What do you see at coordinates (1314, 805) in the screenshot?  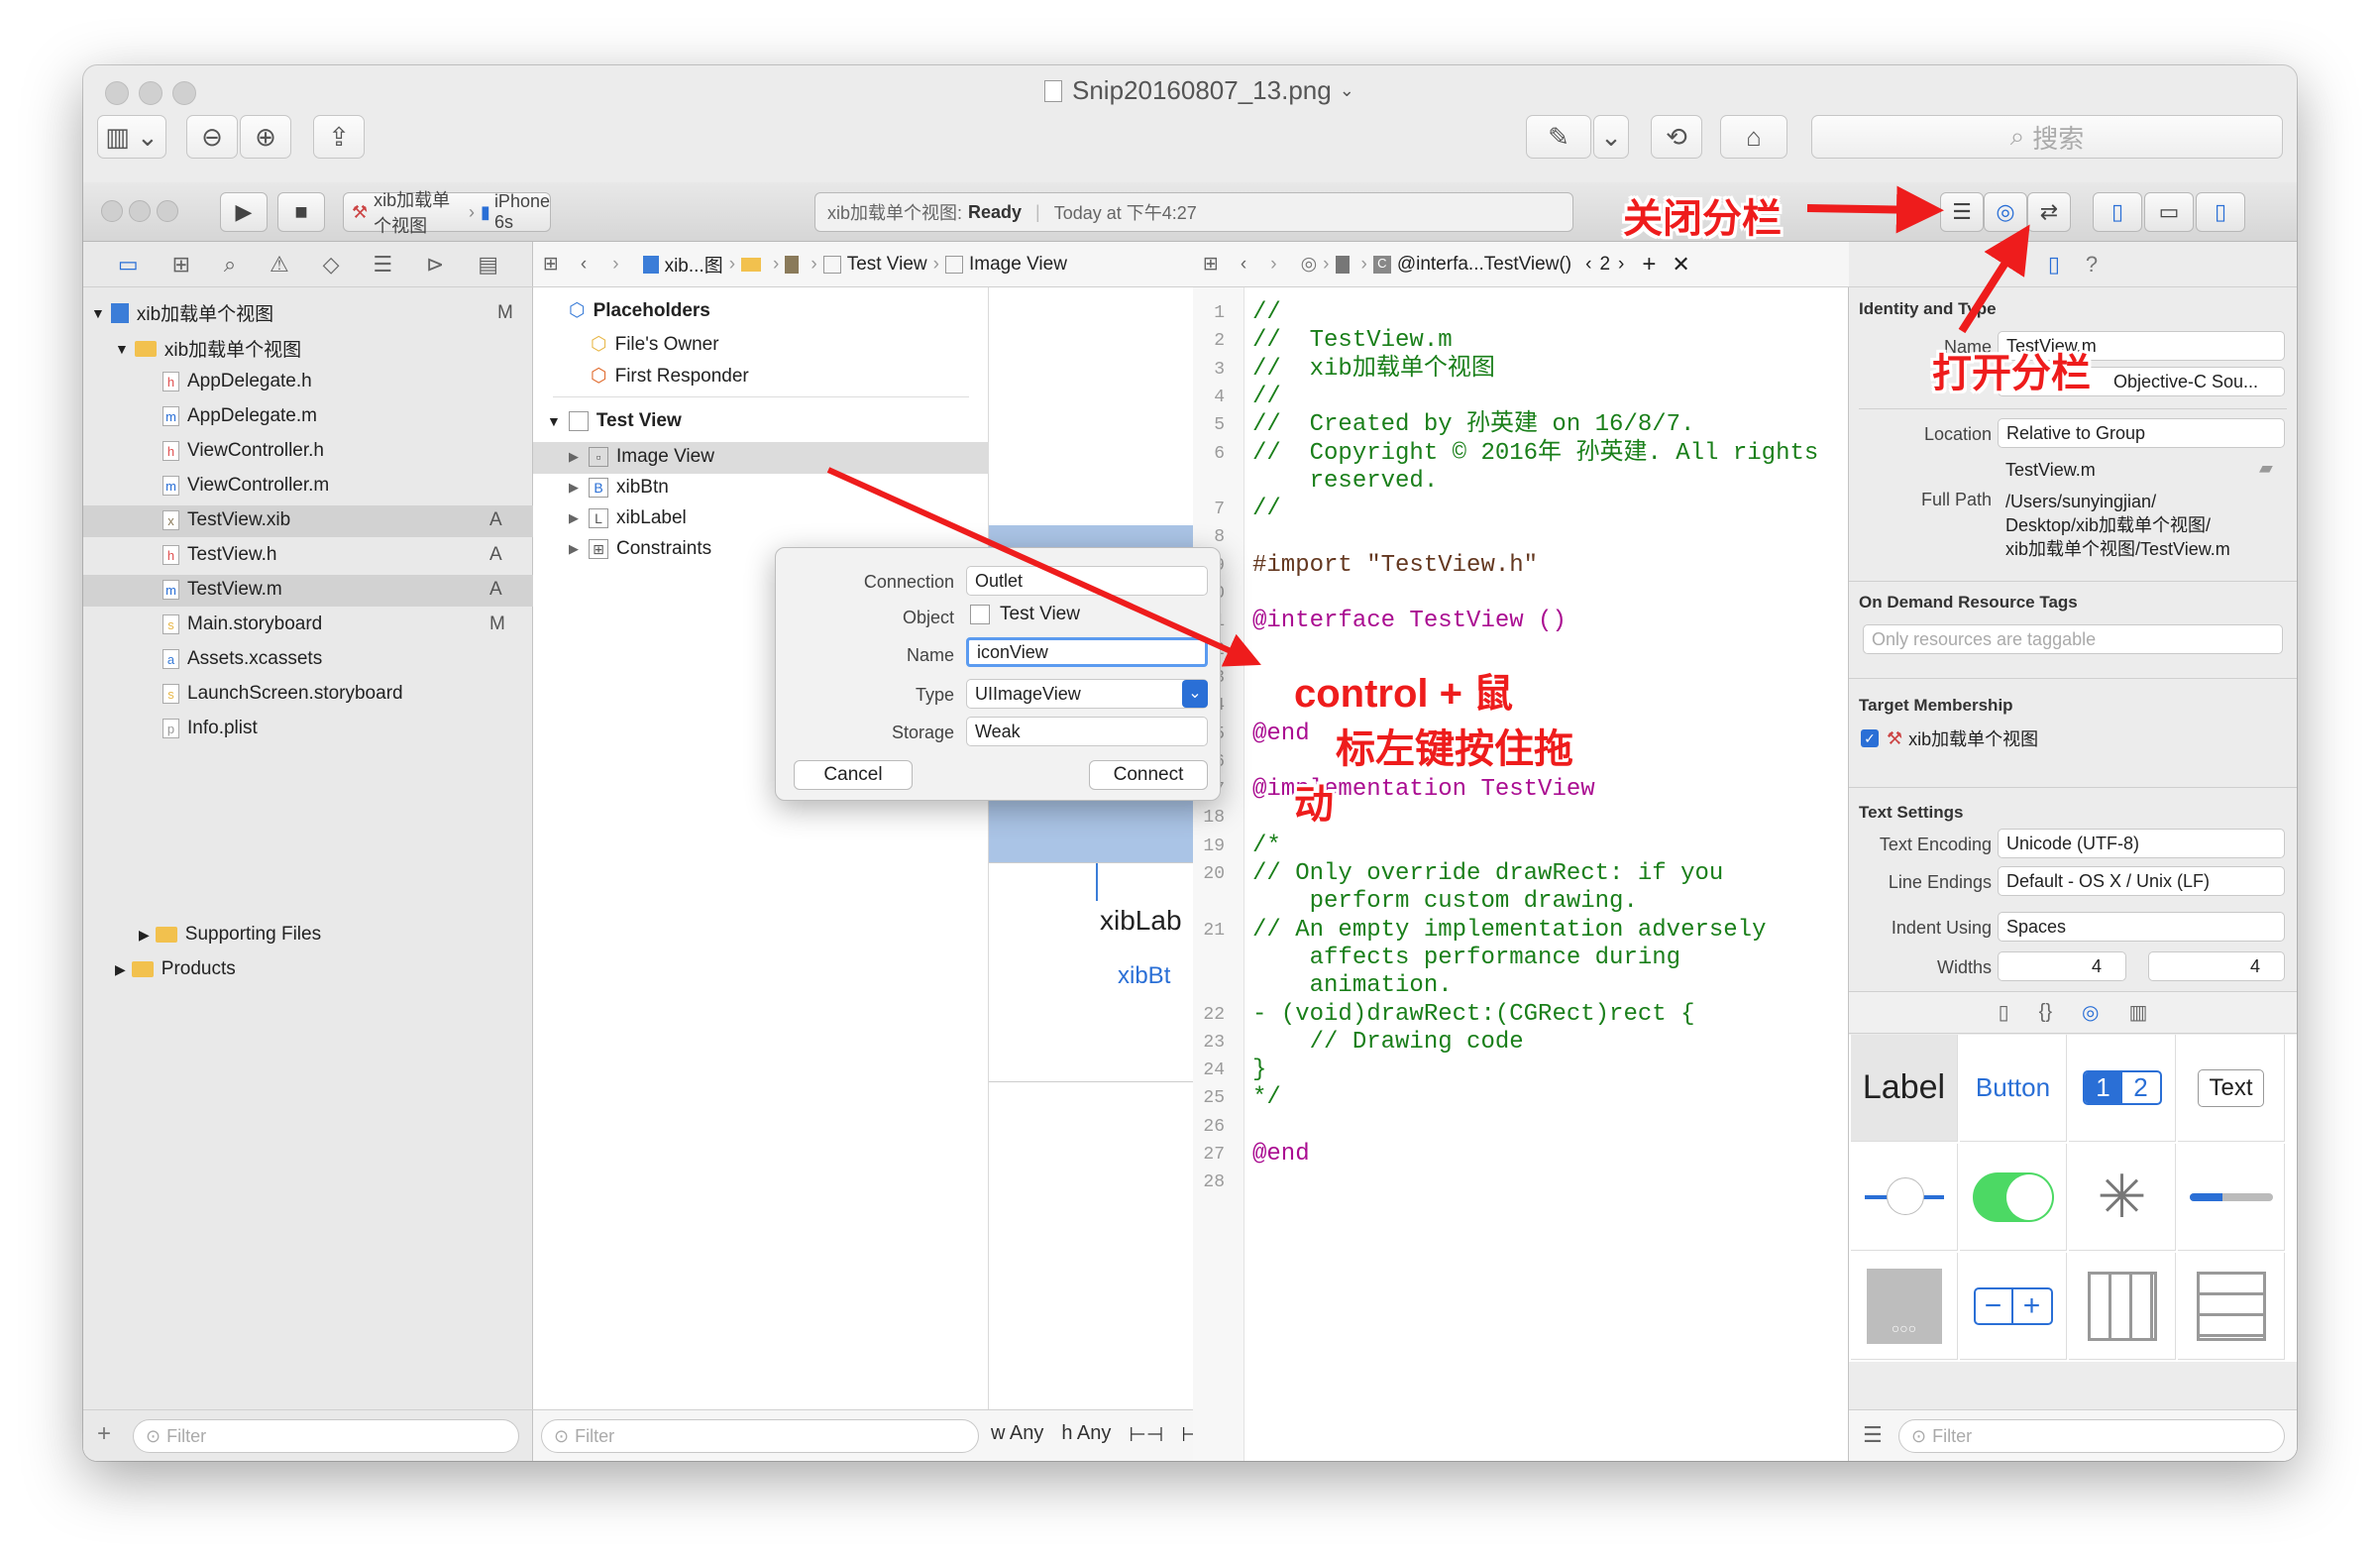 I see `annotation-line: 动` at bounding box center [1314, 805].